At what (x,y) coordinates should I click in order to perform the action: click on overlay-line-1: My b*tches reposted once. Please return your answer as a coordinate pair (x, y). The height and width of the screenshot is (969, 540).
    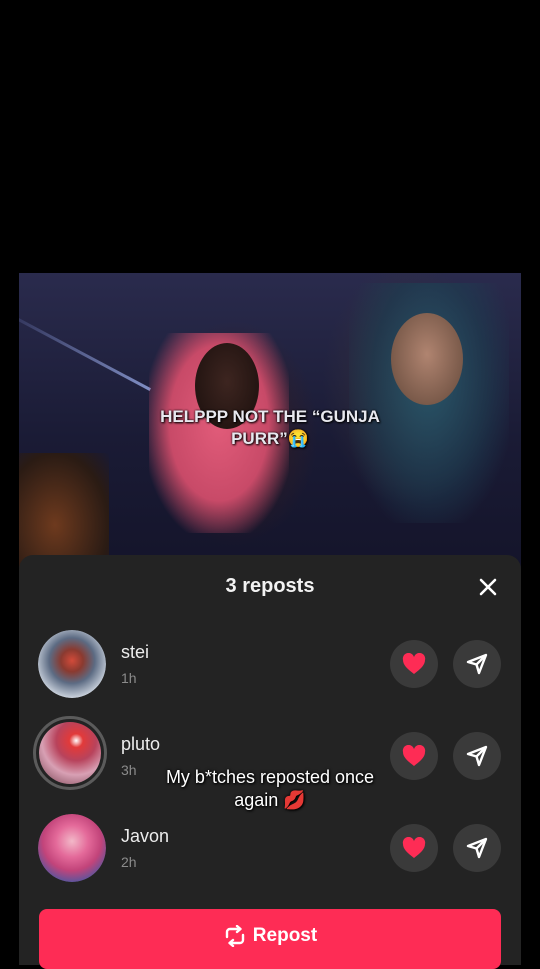
    Looking at the image, I should click on (270, 777).